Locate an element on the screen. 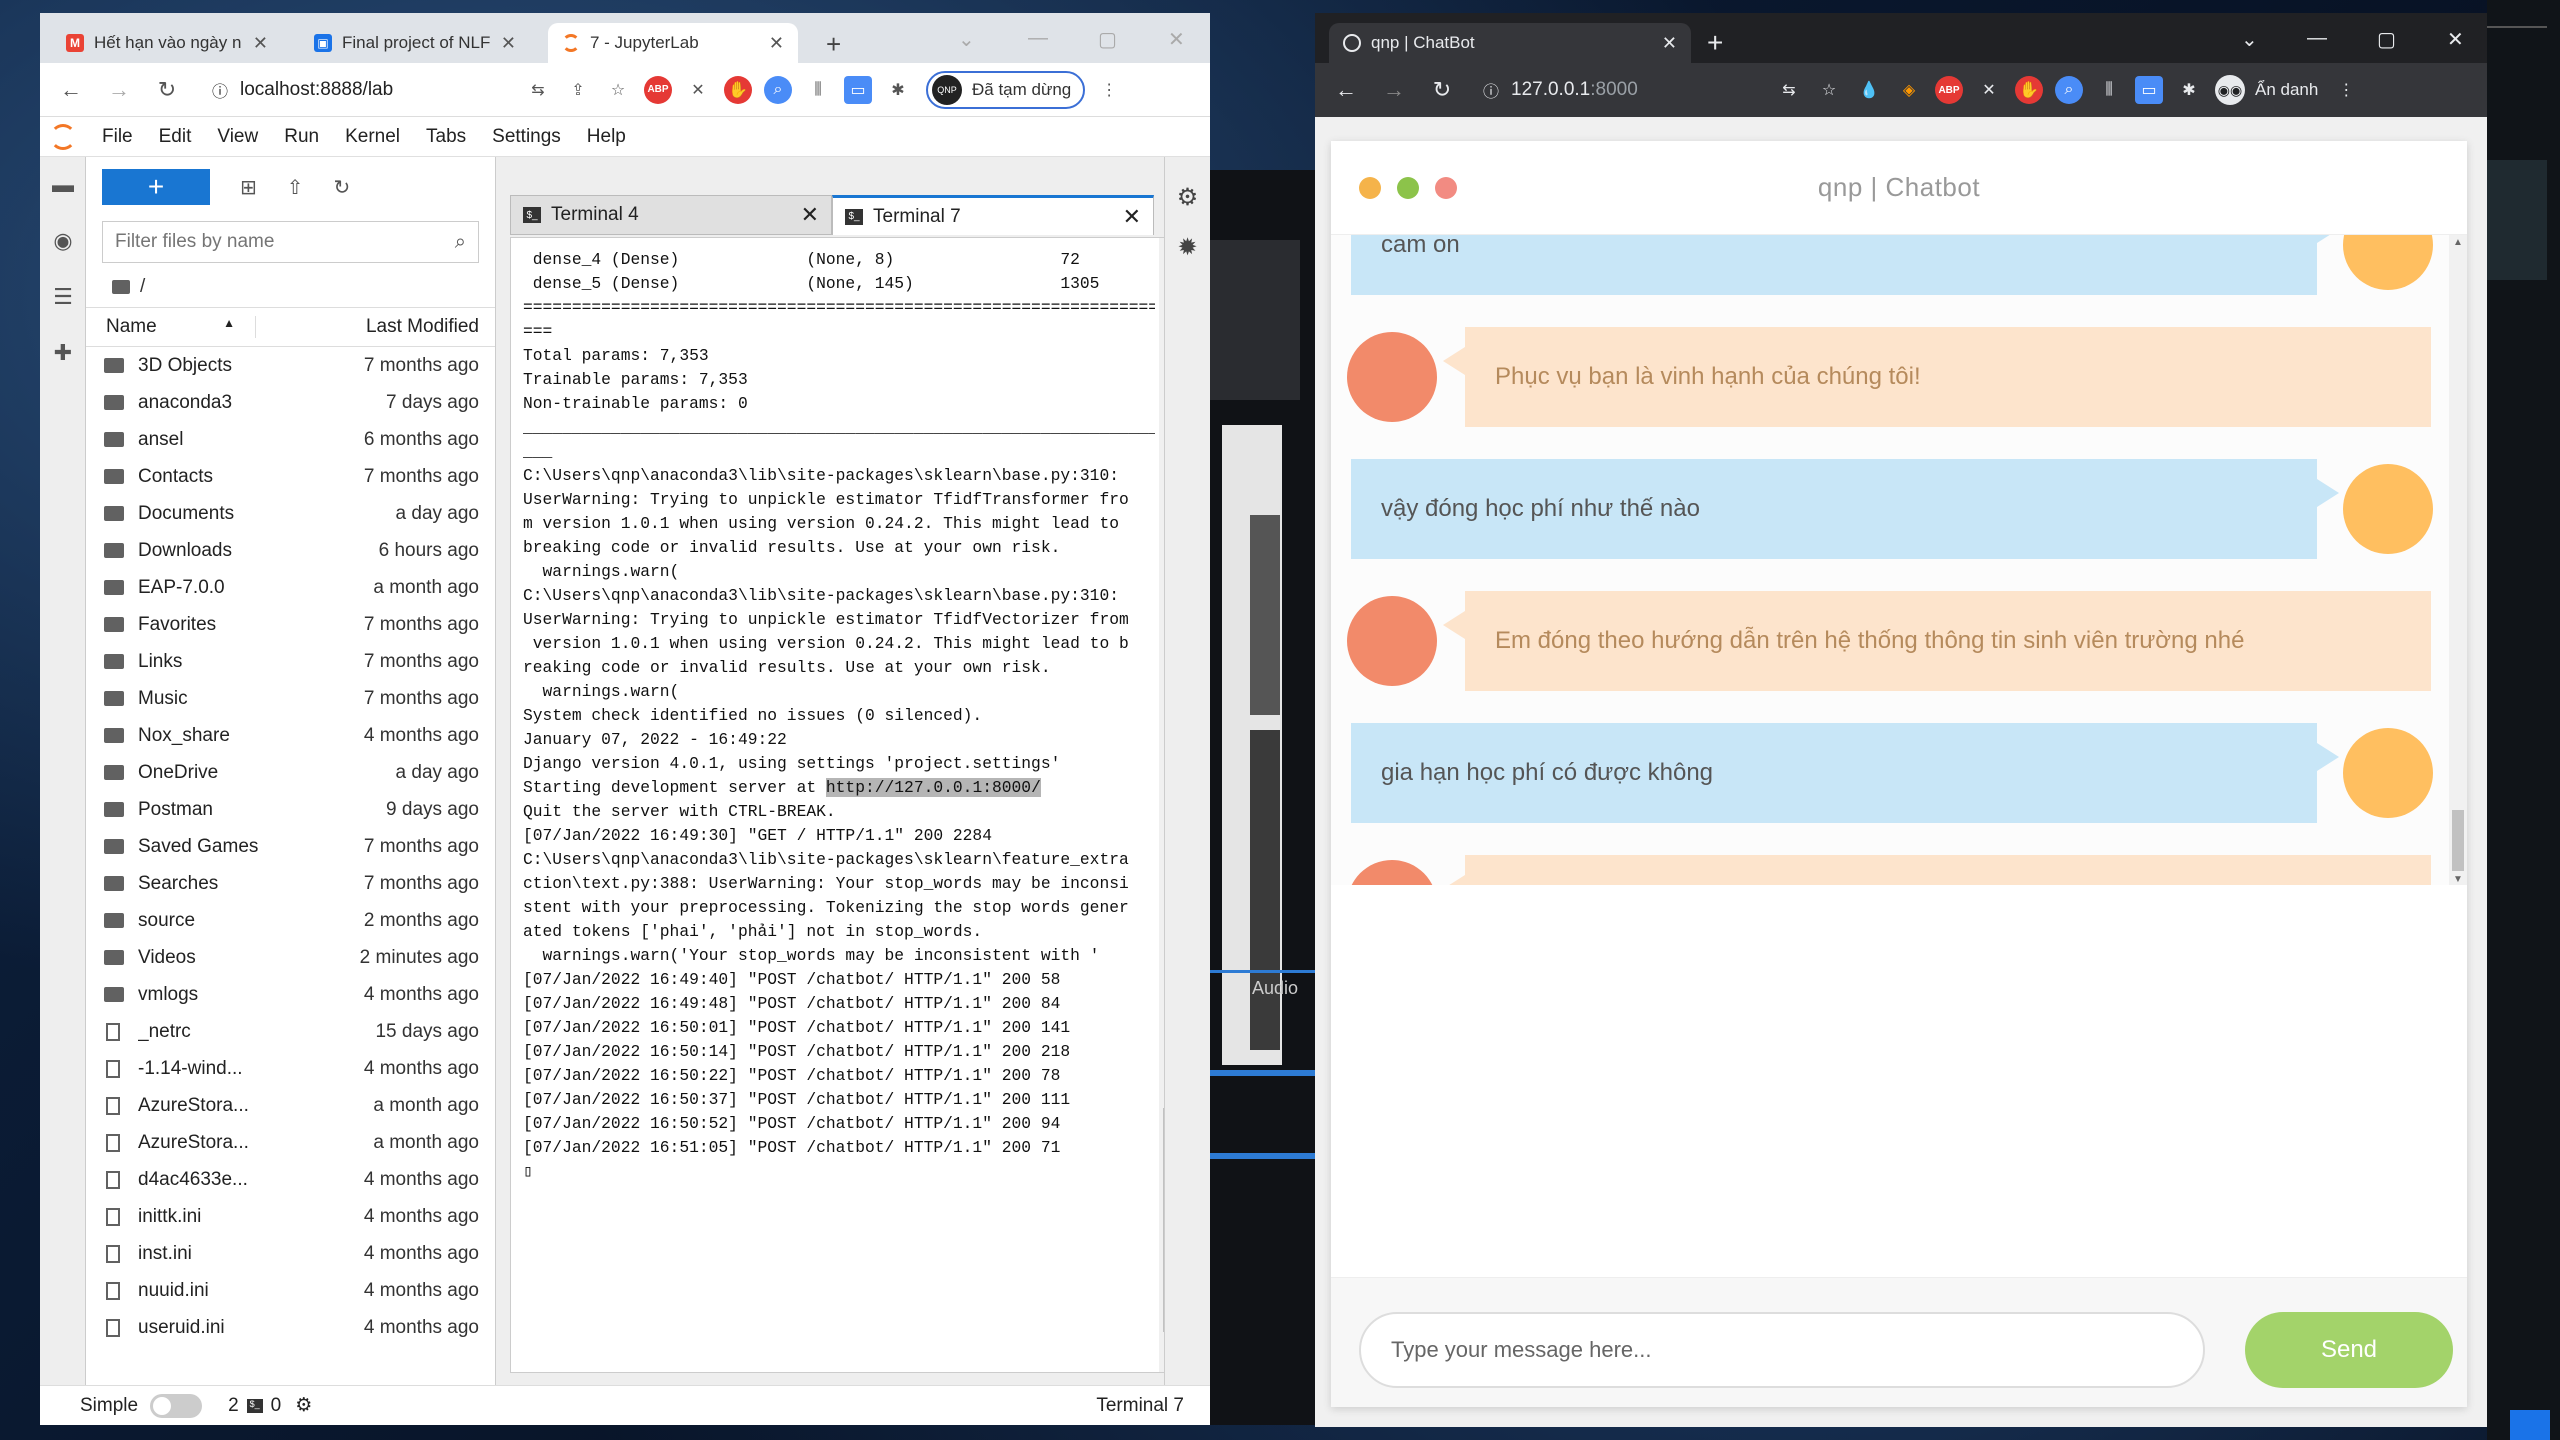 This screenshot has width=2560, height=1440. file-row: Contacts 7 months ago is located at coordinates (290, 476).